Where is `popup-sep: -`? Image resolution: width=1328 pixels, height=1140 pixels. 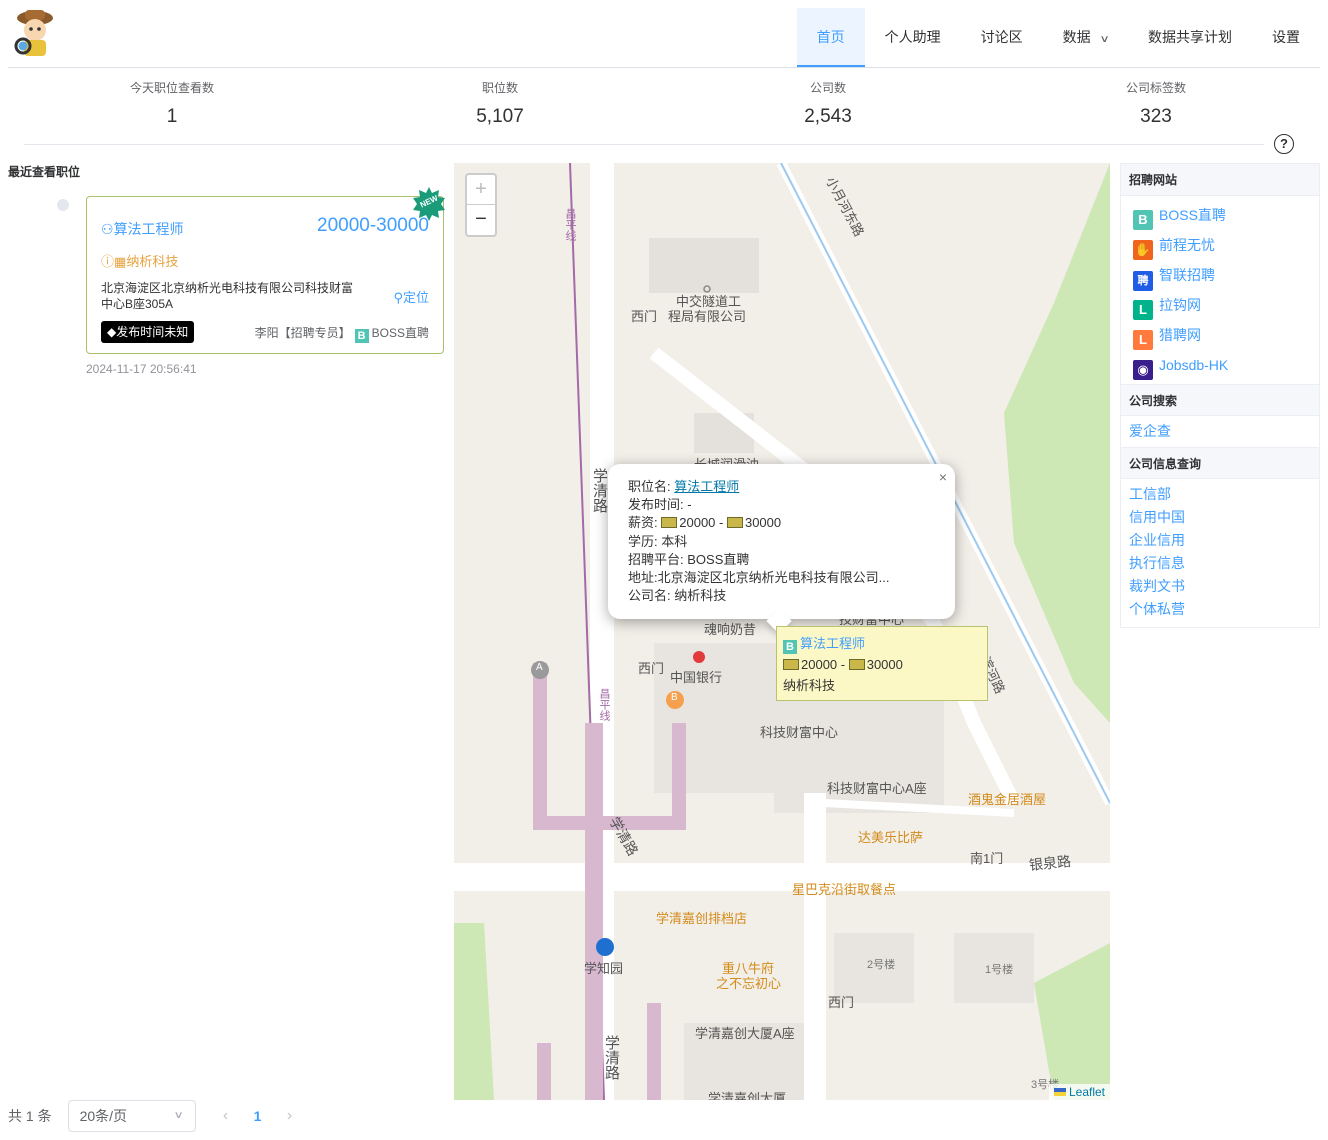
popup-sep: - is located at coordinates (721, 523).